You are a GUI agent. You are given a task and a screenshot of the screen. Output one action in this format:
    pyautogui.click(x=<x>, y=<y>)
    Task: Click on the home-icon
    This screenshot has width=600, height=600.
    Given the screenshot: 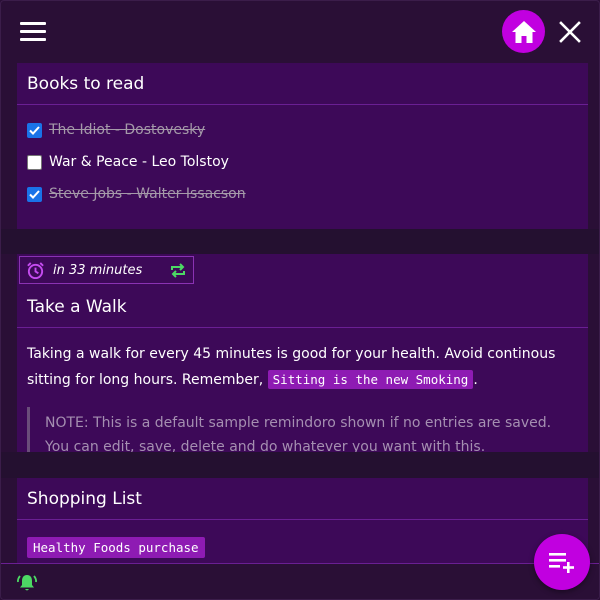 What is the action you would take?
    pyautogui.click(x=523, y=31)
    